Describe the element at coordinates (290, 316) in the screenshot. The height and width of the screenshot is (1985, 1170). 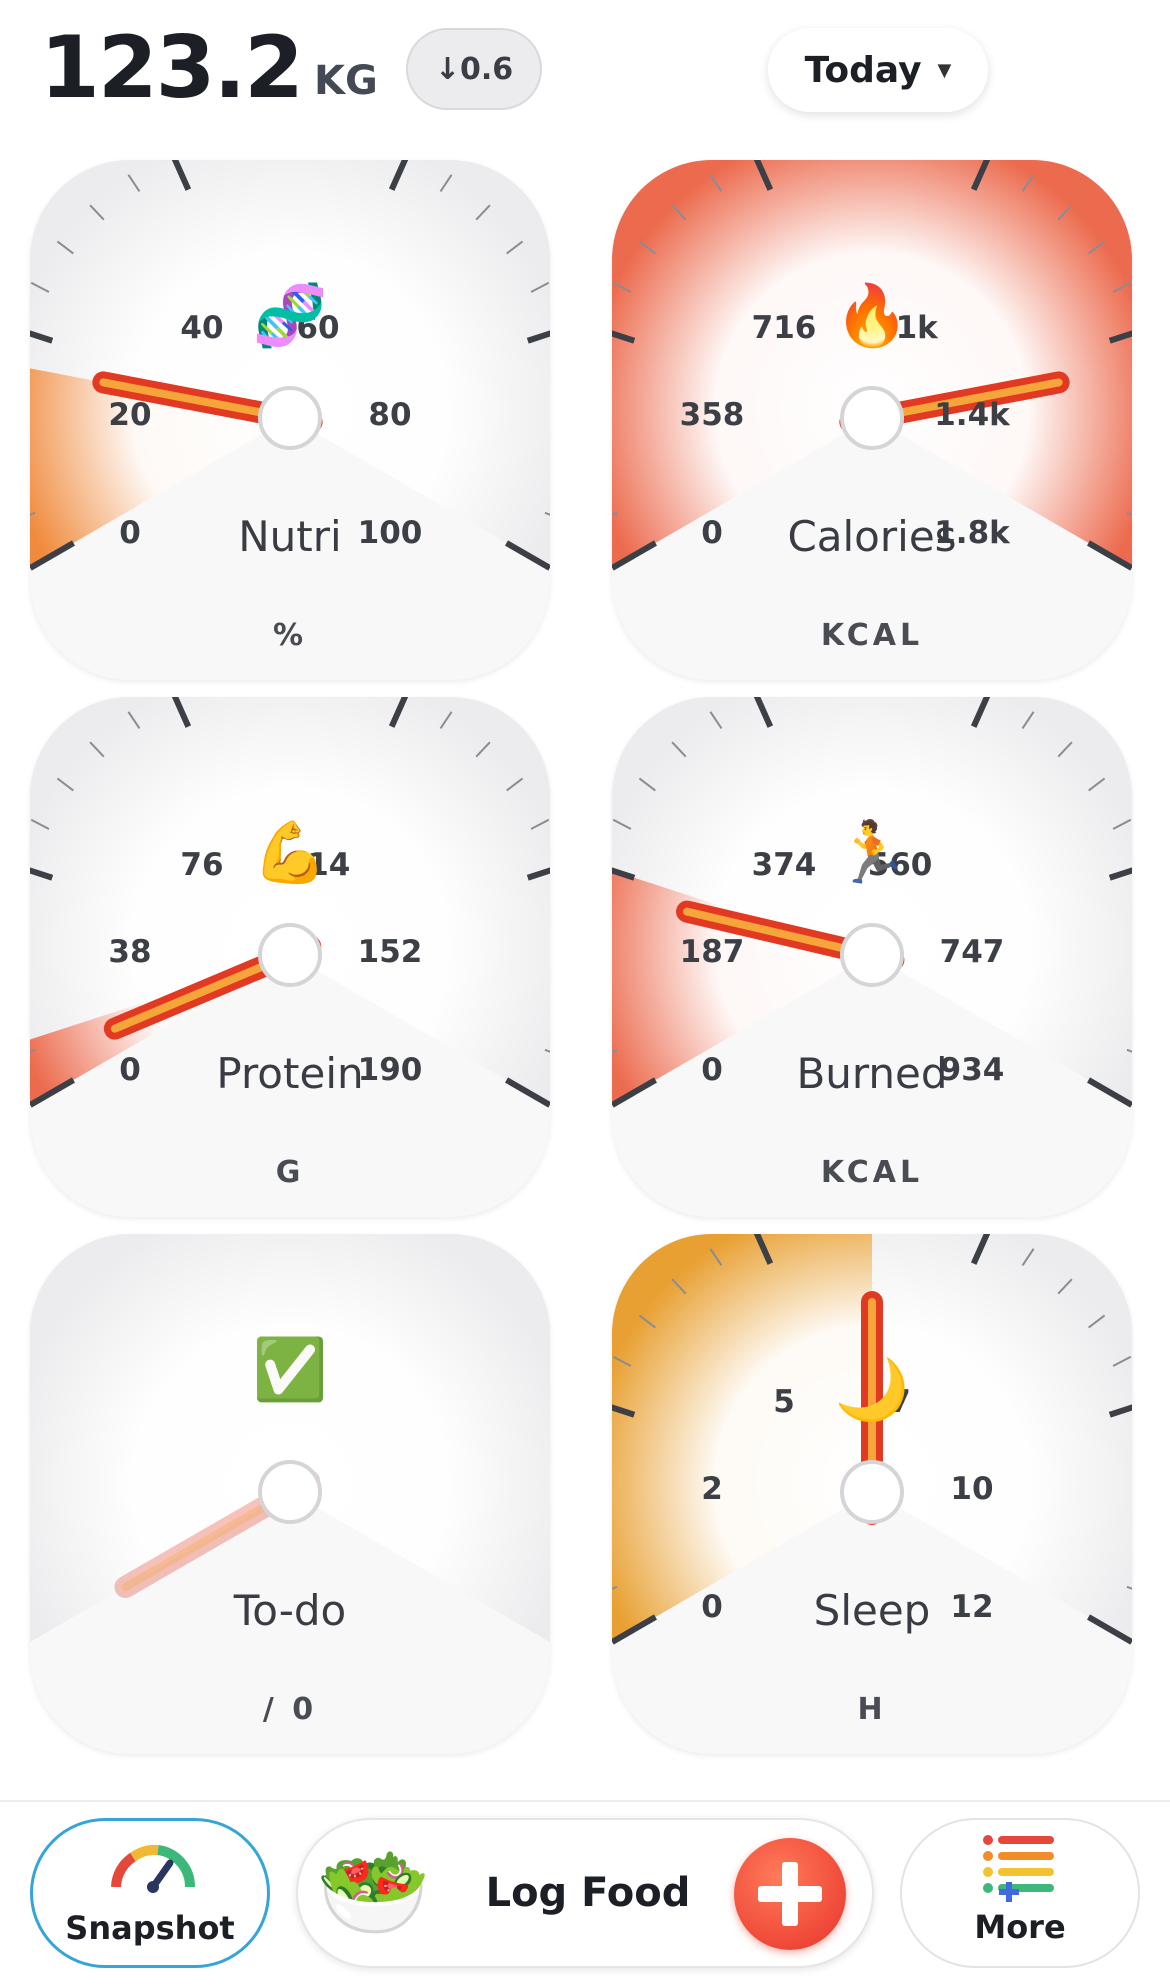
I see `nutri-icon: 🧬` at that location.